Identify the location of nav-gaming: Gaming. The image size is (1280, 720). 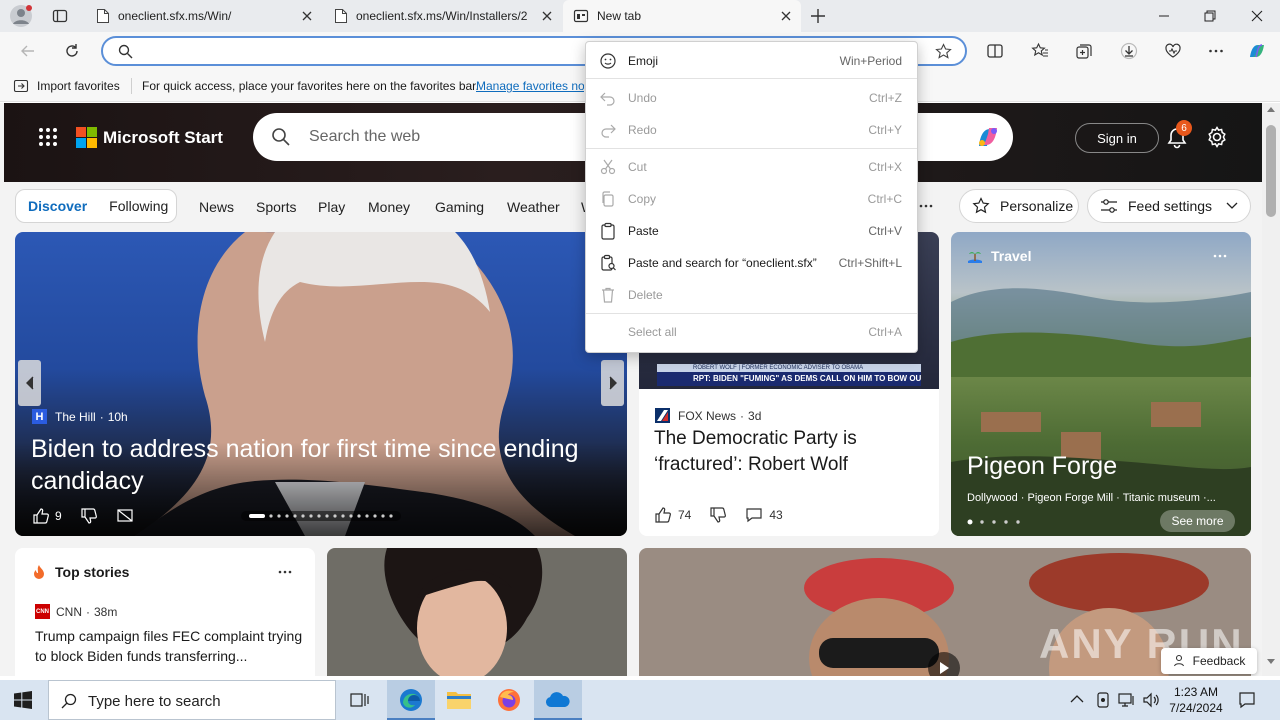
(459, 207).